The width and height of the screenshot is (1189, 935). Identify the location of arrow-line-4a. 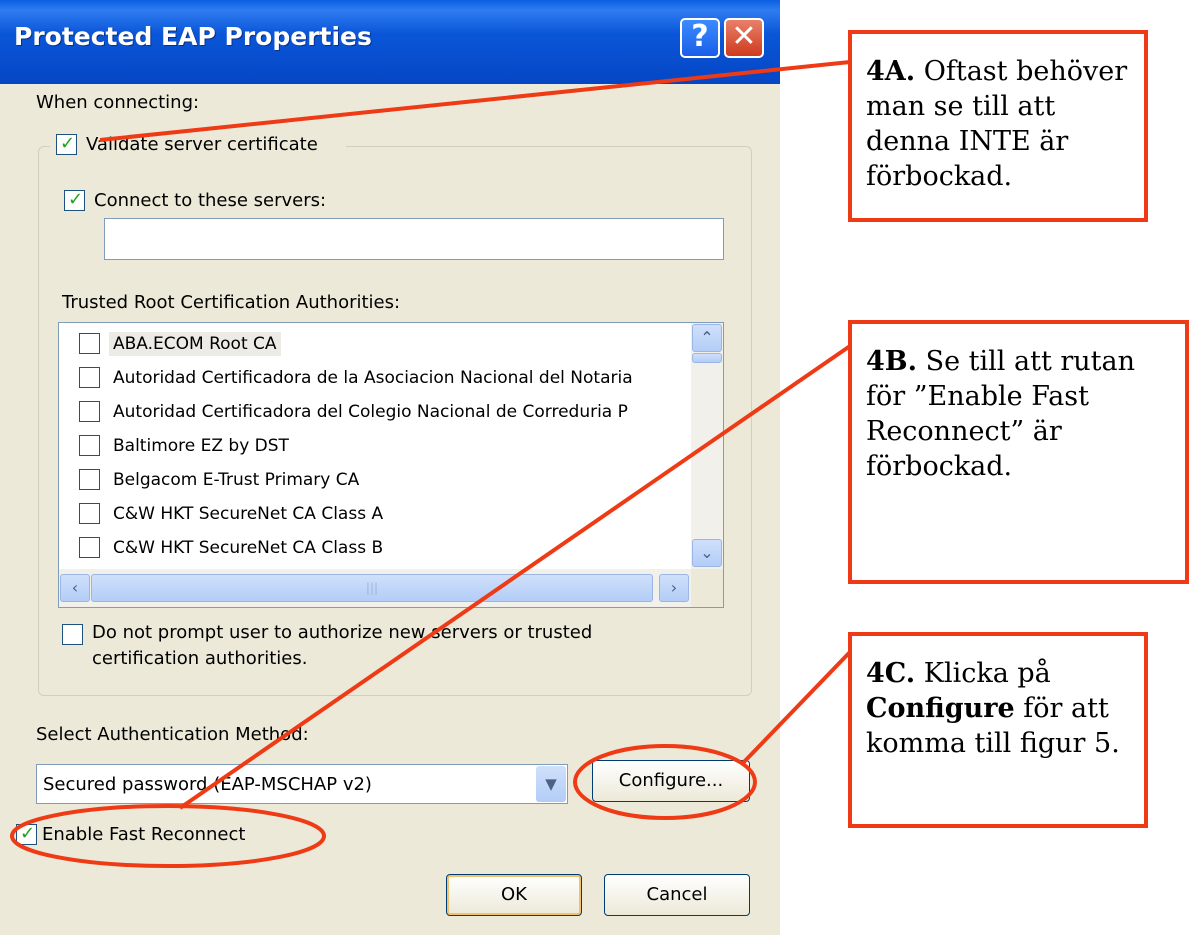
(475, 101).